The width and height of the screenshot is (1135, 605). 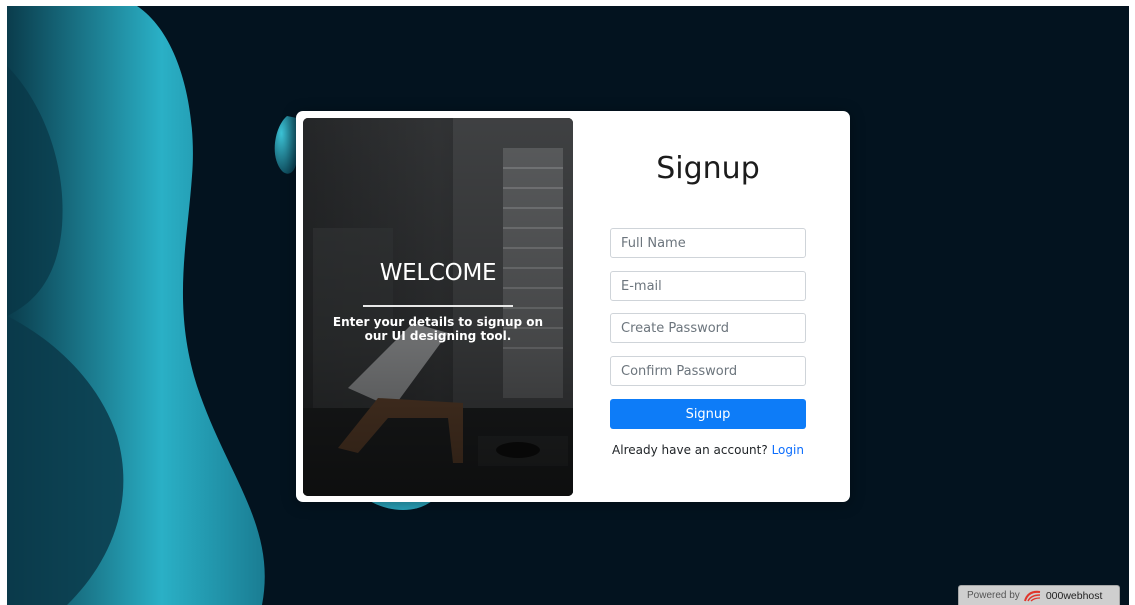 I want to click on 000webhost-logo-icon, so click(x=1031, y=595).